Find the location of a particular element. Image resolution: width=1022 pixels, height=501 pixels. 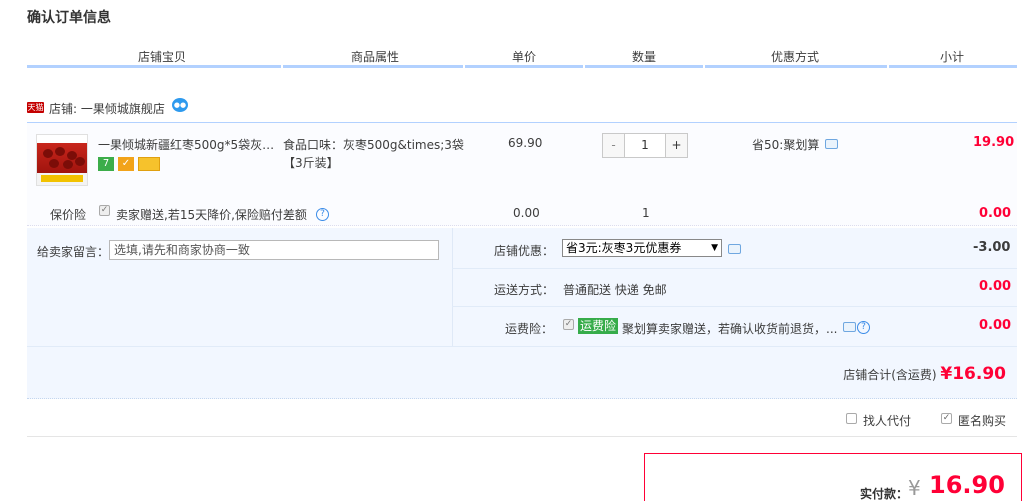

shop-total: 店铺合计(含运费) ¥16.90 is located at coordinates (924, 374).